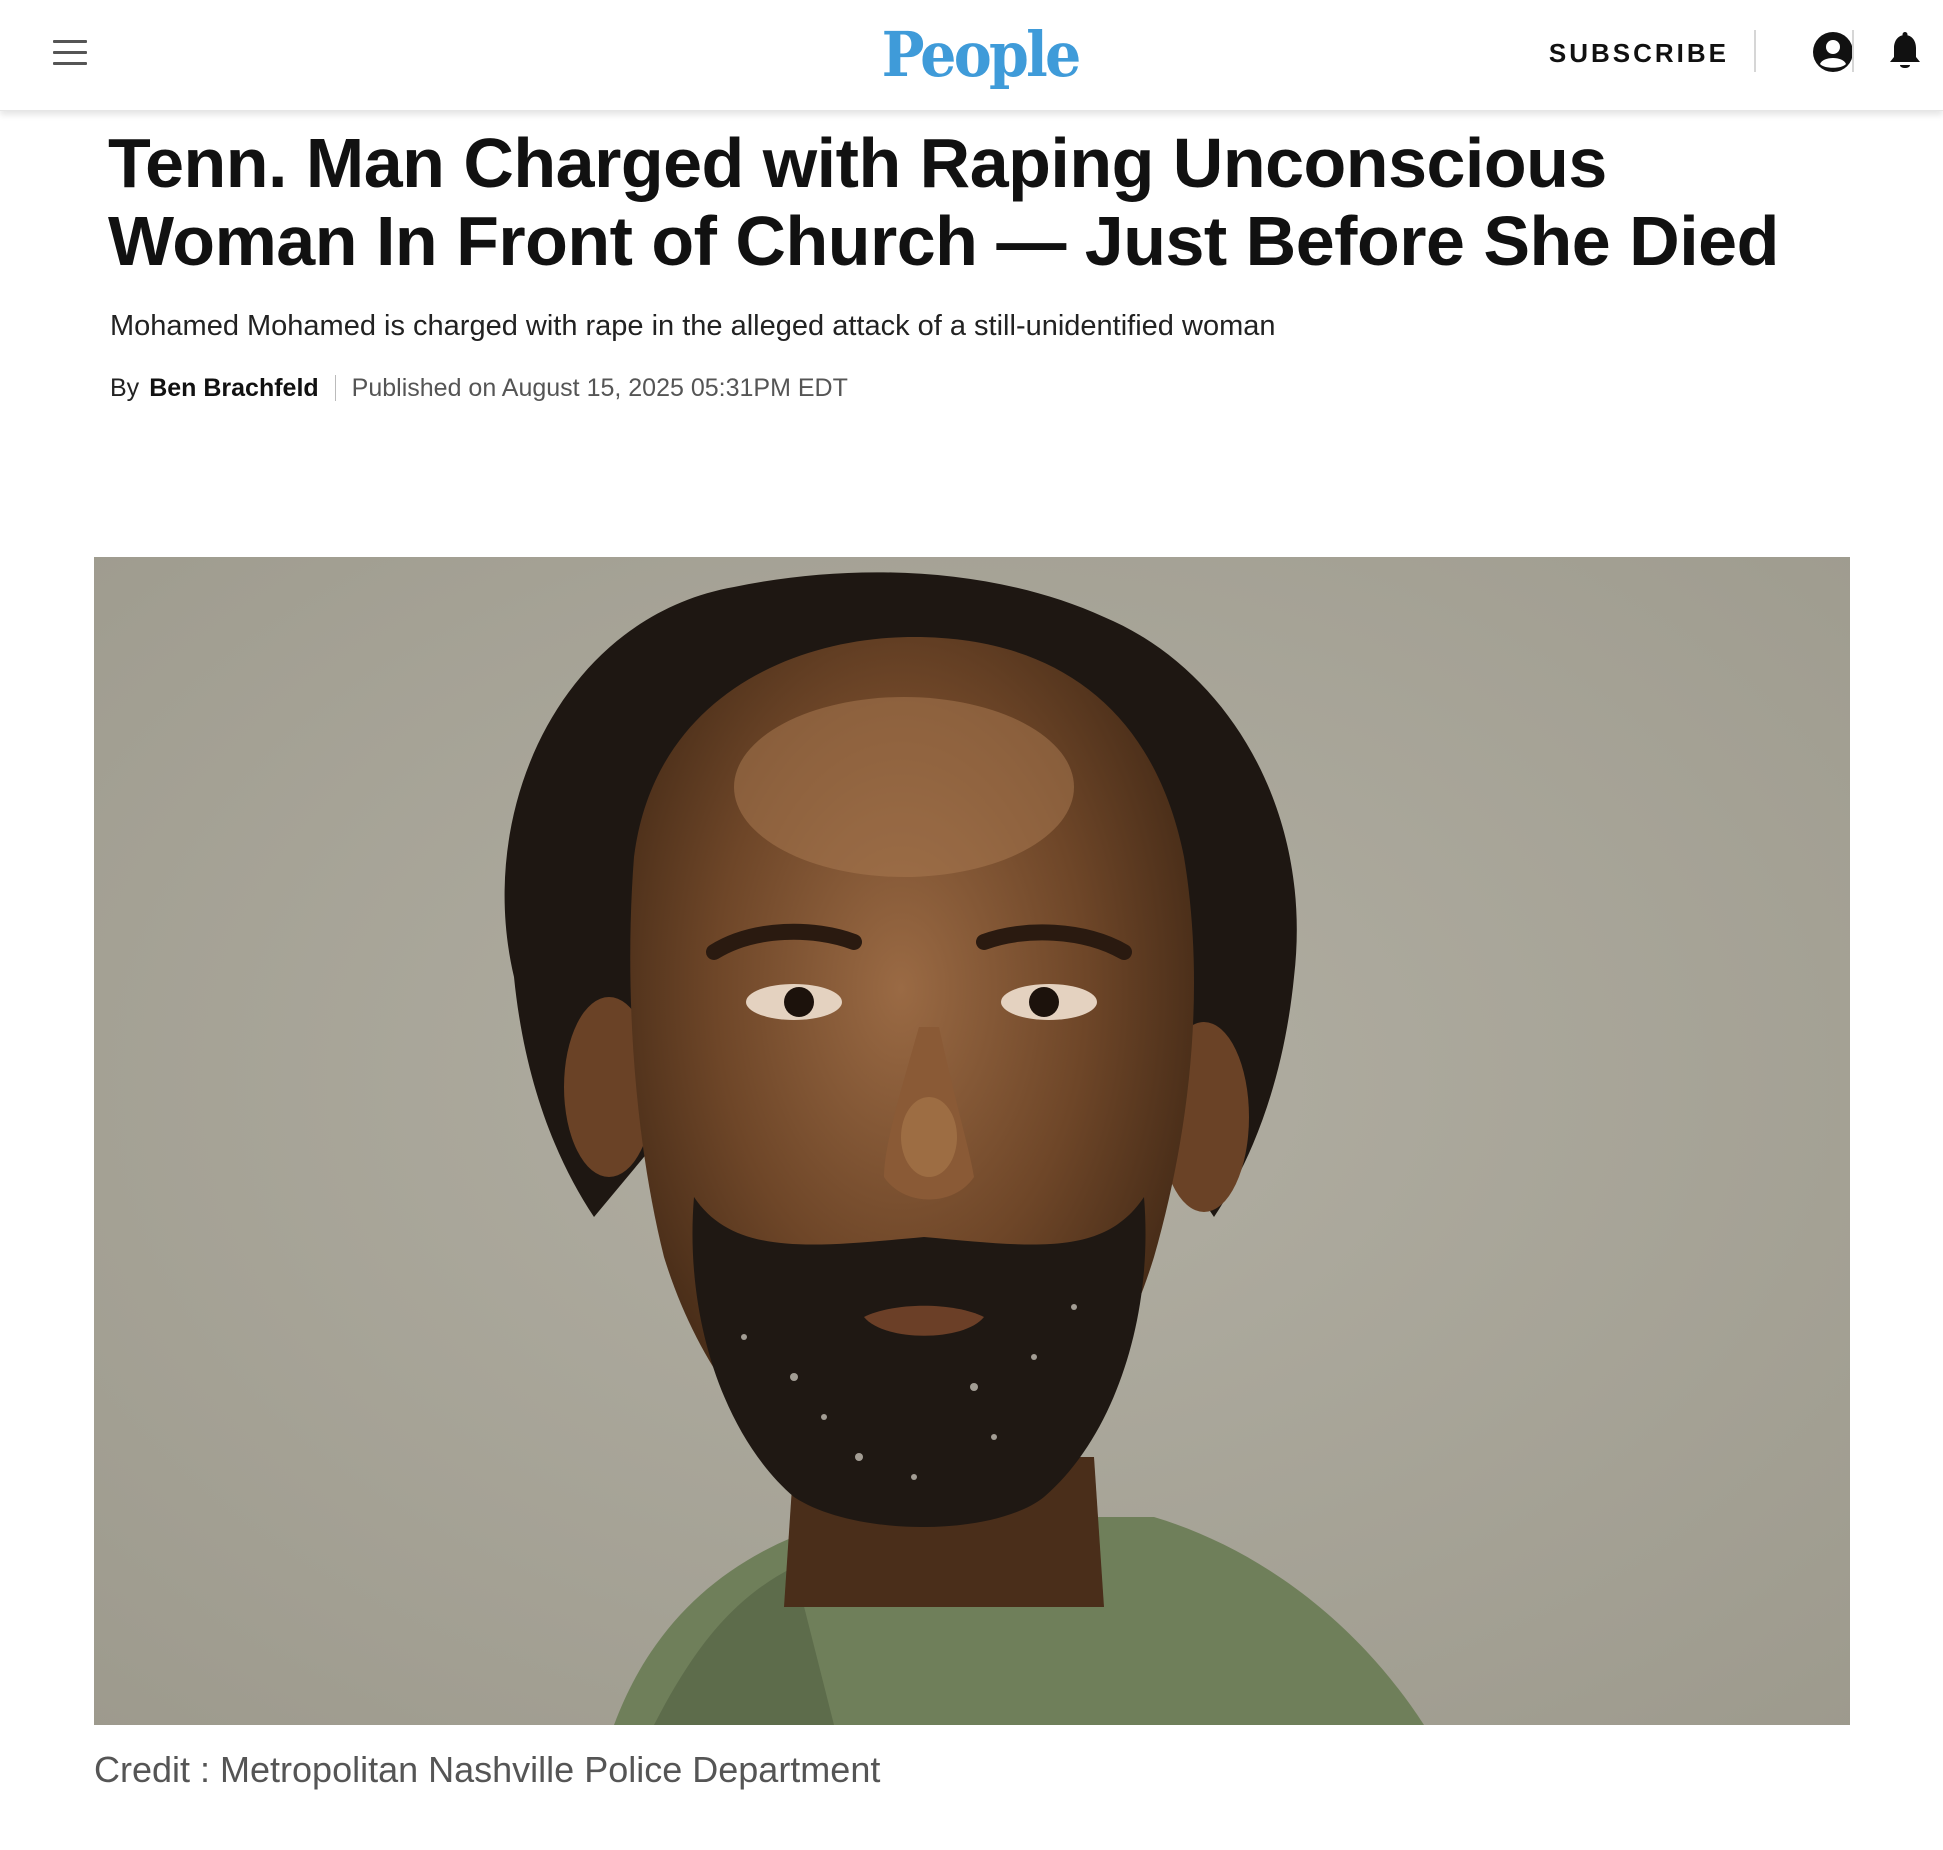  What do you see at coordinates (233, 388) in the screenshot?
I see `author-link: Ben Brachfeld` at bounding box center [233, 388].